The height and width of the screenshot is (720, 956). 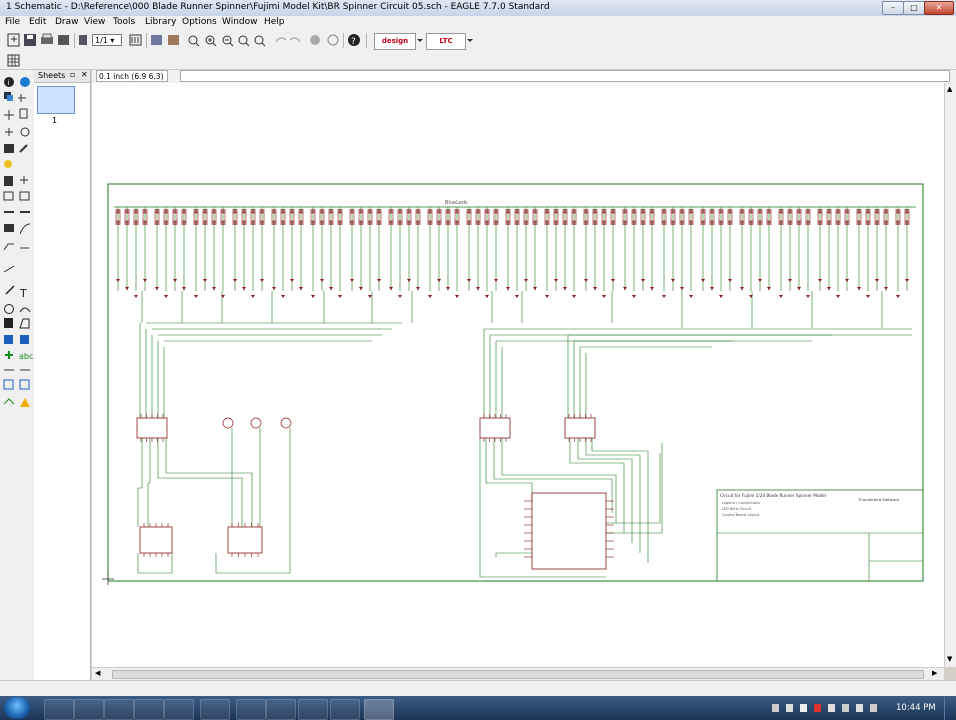 I want to click on save-icon, so click(x=30, y=40).